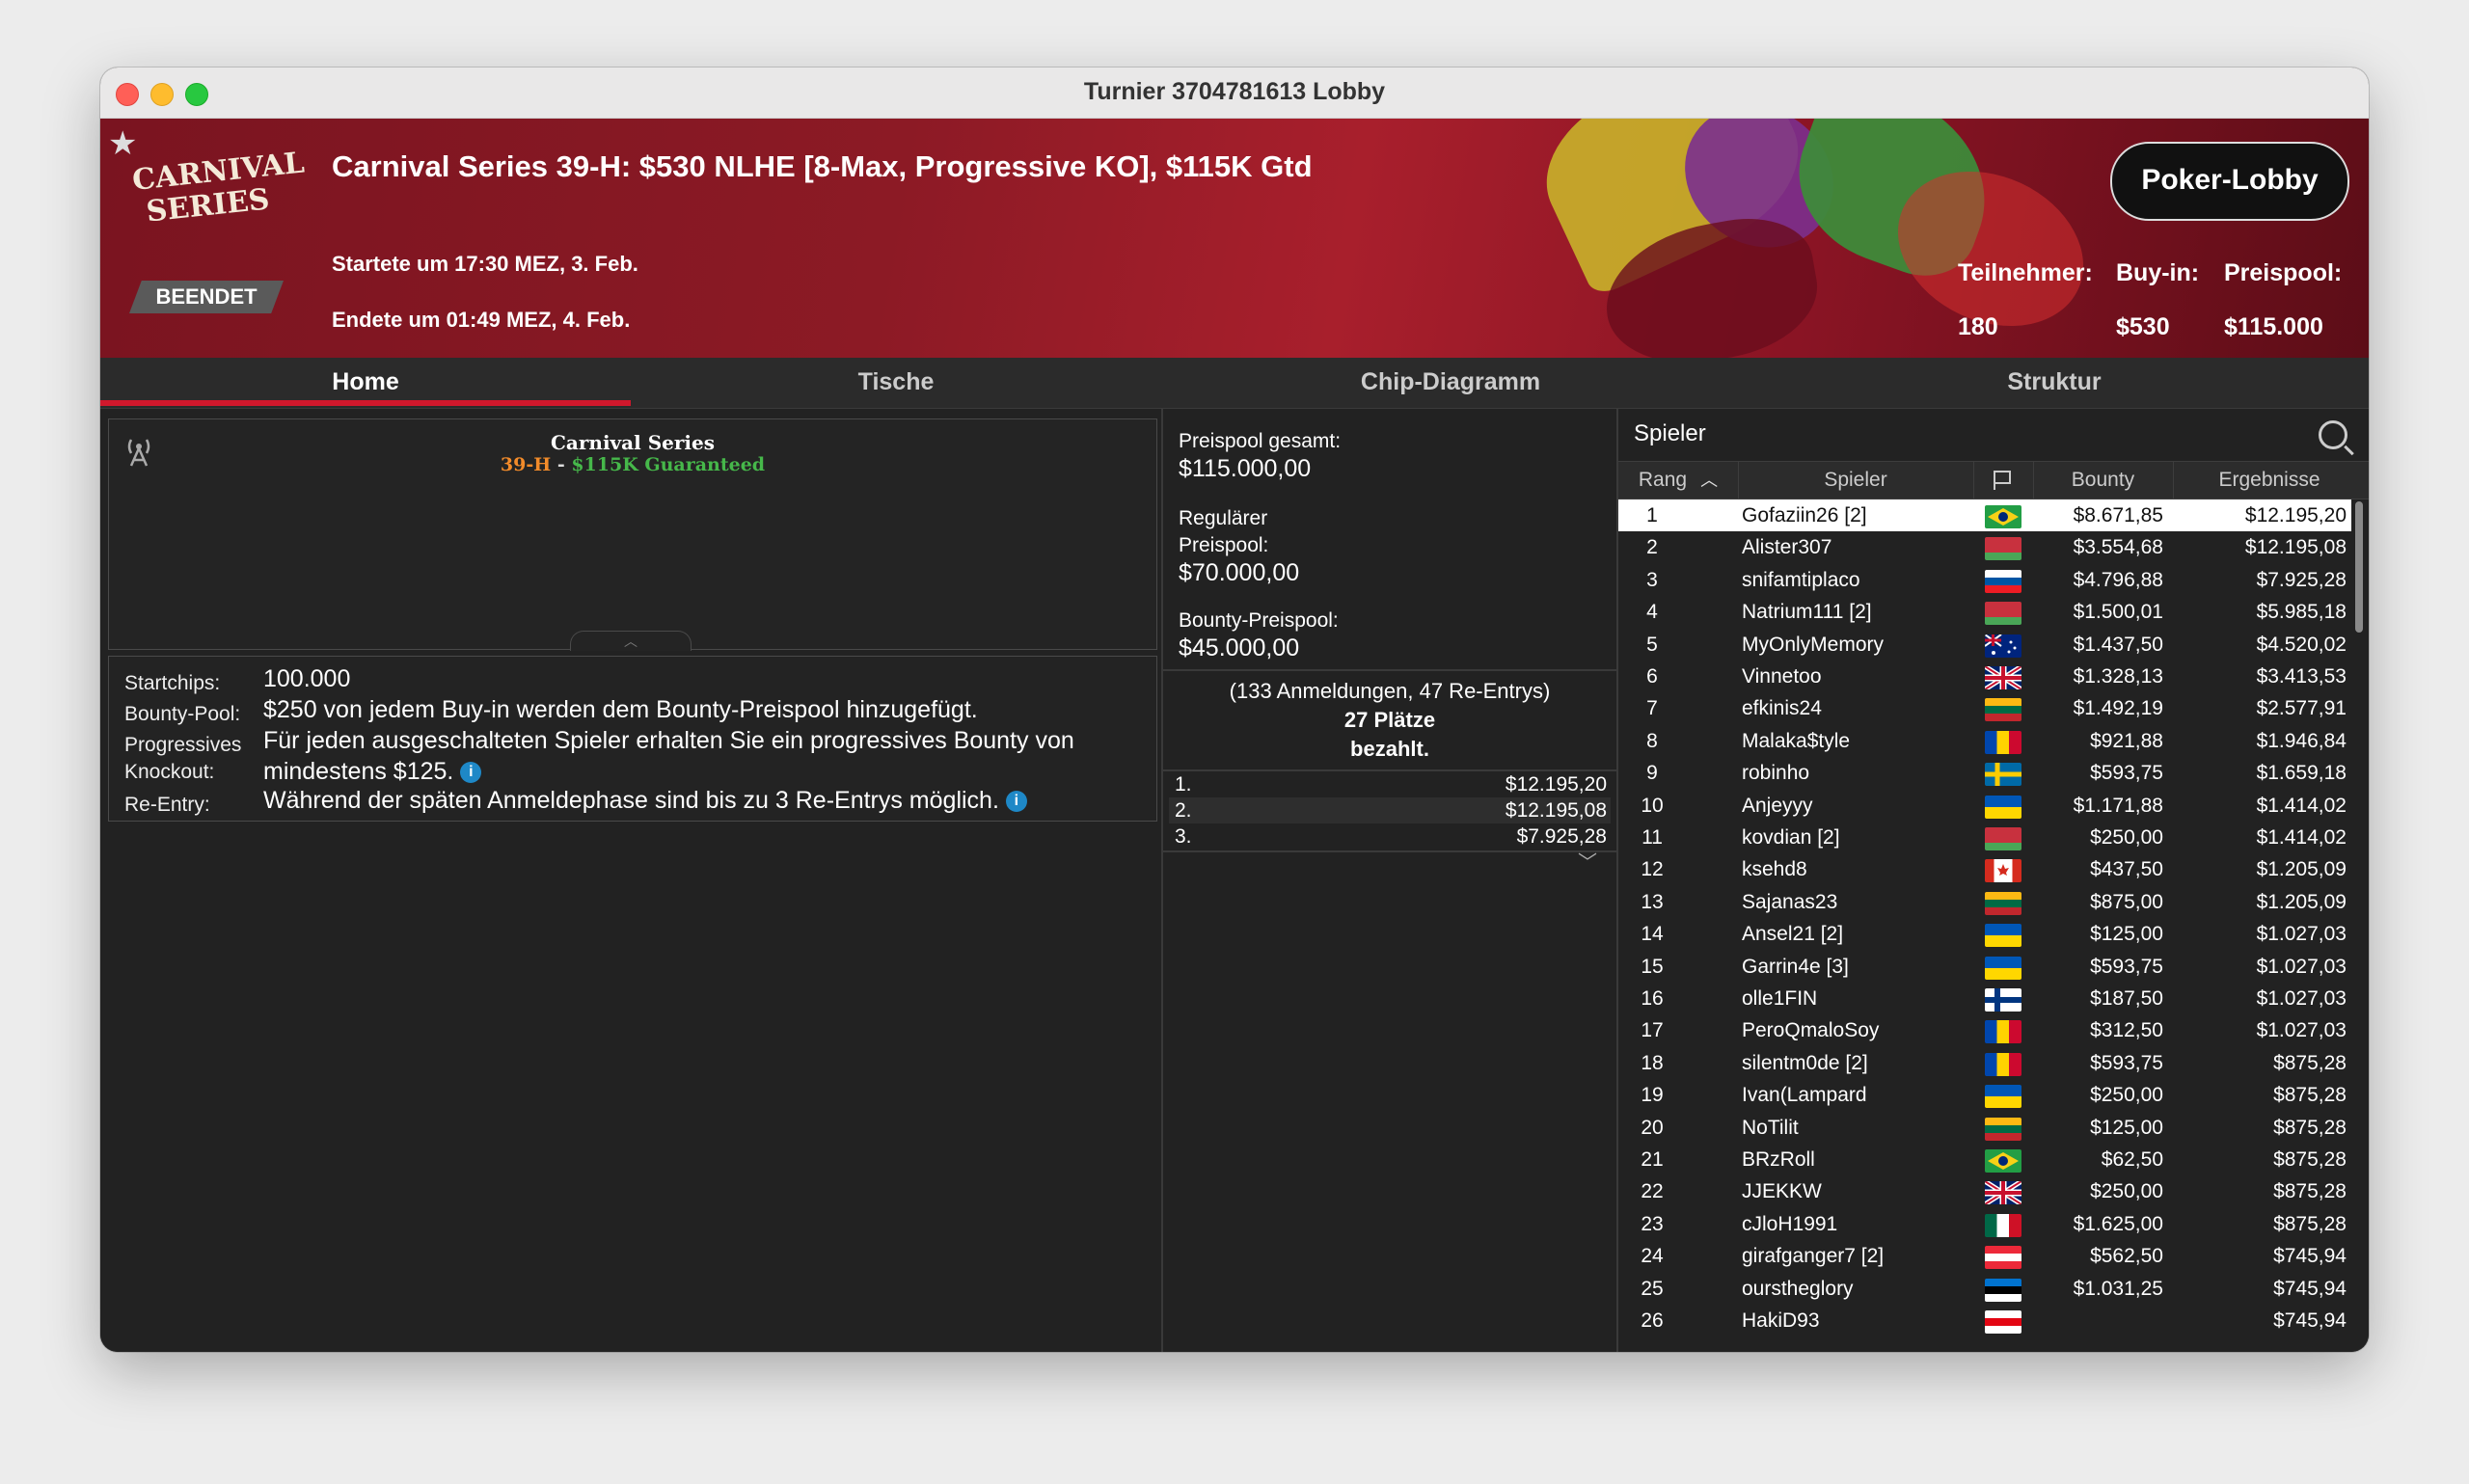 This screenshot has height=1484, width=2469. I want to click on player-bounty: $1.625,00, so click(2118, 1223).